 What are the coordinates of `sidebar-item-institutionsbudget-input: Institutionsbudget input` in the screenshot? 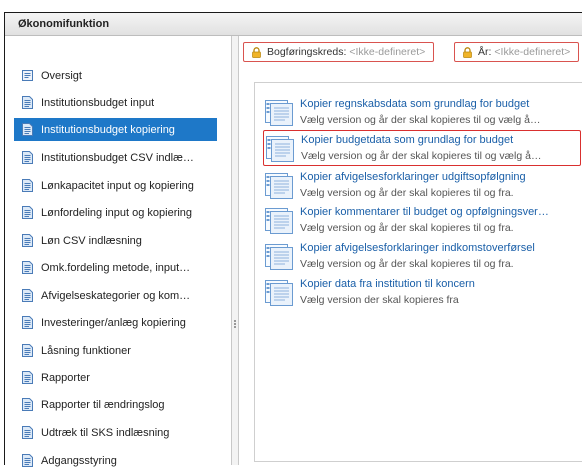 It's located at (115, 102).